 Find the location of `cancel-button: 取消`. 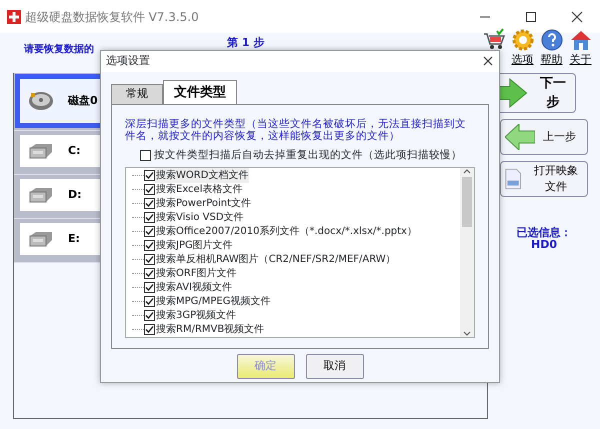

cancel-button: 取消 is located at coordinates (335, 366).